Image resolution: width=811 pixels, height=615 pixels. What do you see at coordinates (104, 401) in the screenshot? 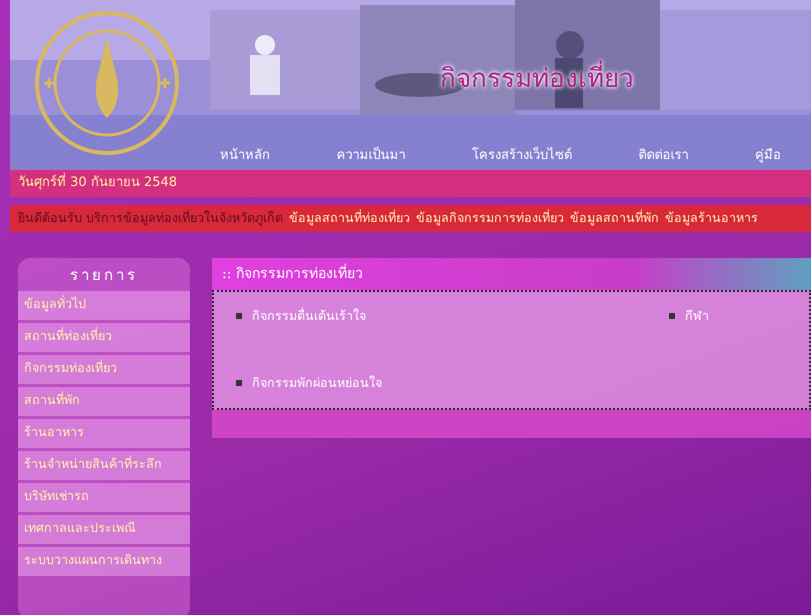
I see `sidebar-item: สถานที่พัก` at bounding box center [104, 401].